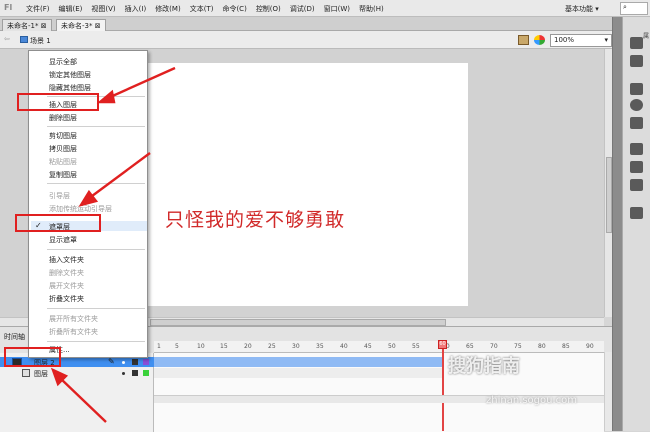 Image resolution: width=650 pixels, height=432 pixels. What do you see at coordinates (159, 346) in the screenshot?
I see `tick-label: 1` at bounding box center [159, 346].